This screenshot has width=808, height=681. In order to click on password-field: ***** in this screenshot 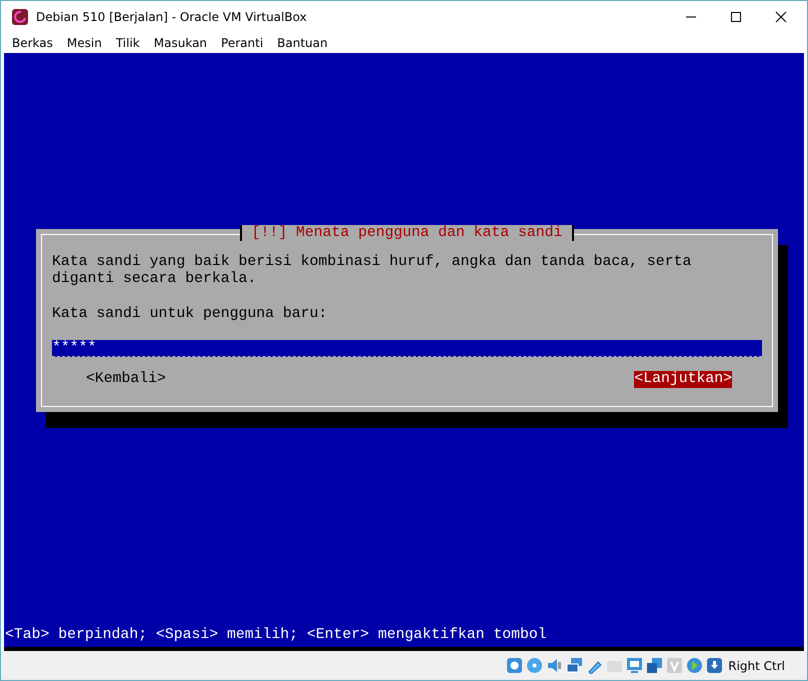, I will do `click(407, 348)`.